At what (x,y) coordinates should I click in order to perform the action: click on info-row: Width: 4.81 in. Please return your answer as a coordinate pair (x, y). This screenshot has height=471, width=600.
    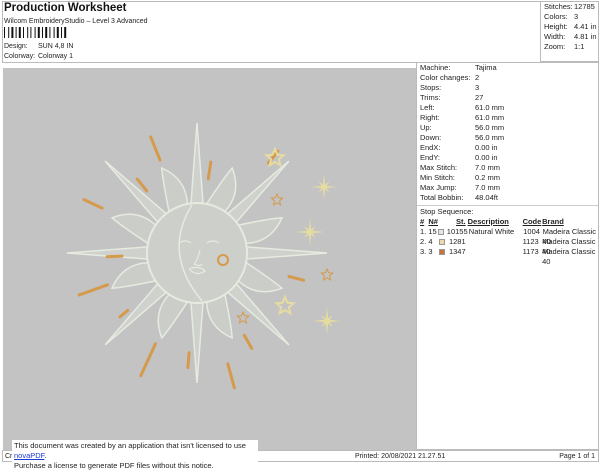
    Looking at the image, I should click on (569, 37).